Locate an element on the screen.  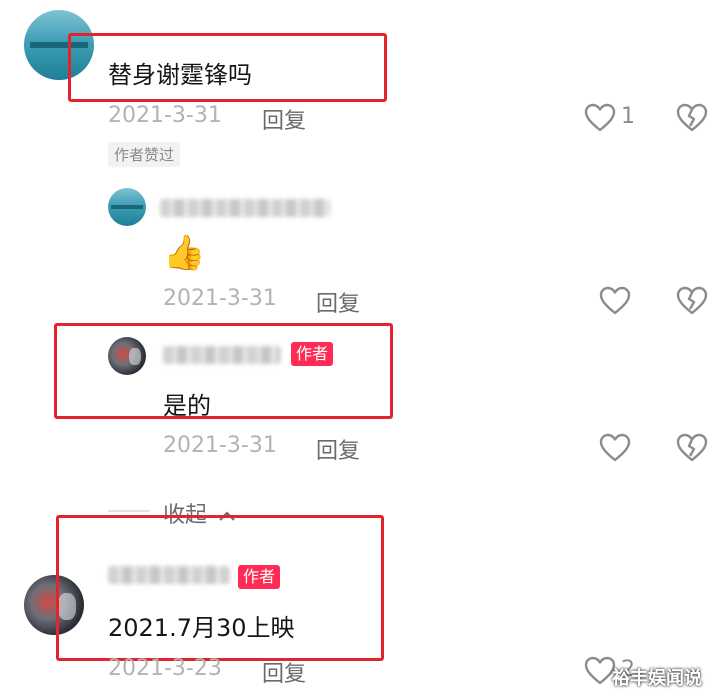
watermark: 裕丰娱闻说 is located at coordinates (657, 678).